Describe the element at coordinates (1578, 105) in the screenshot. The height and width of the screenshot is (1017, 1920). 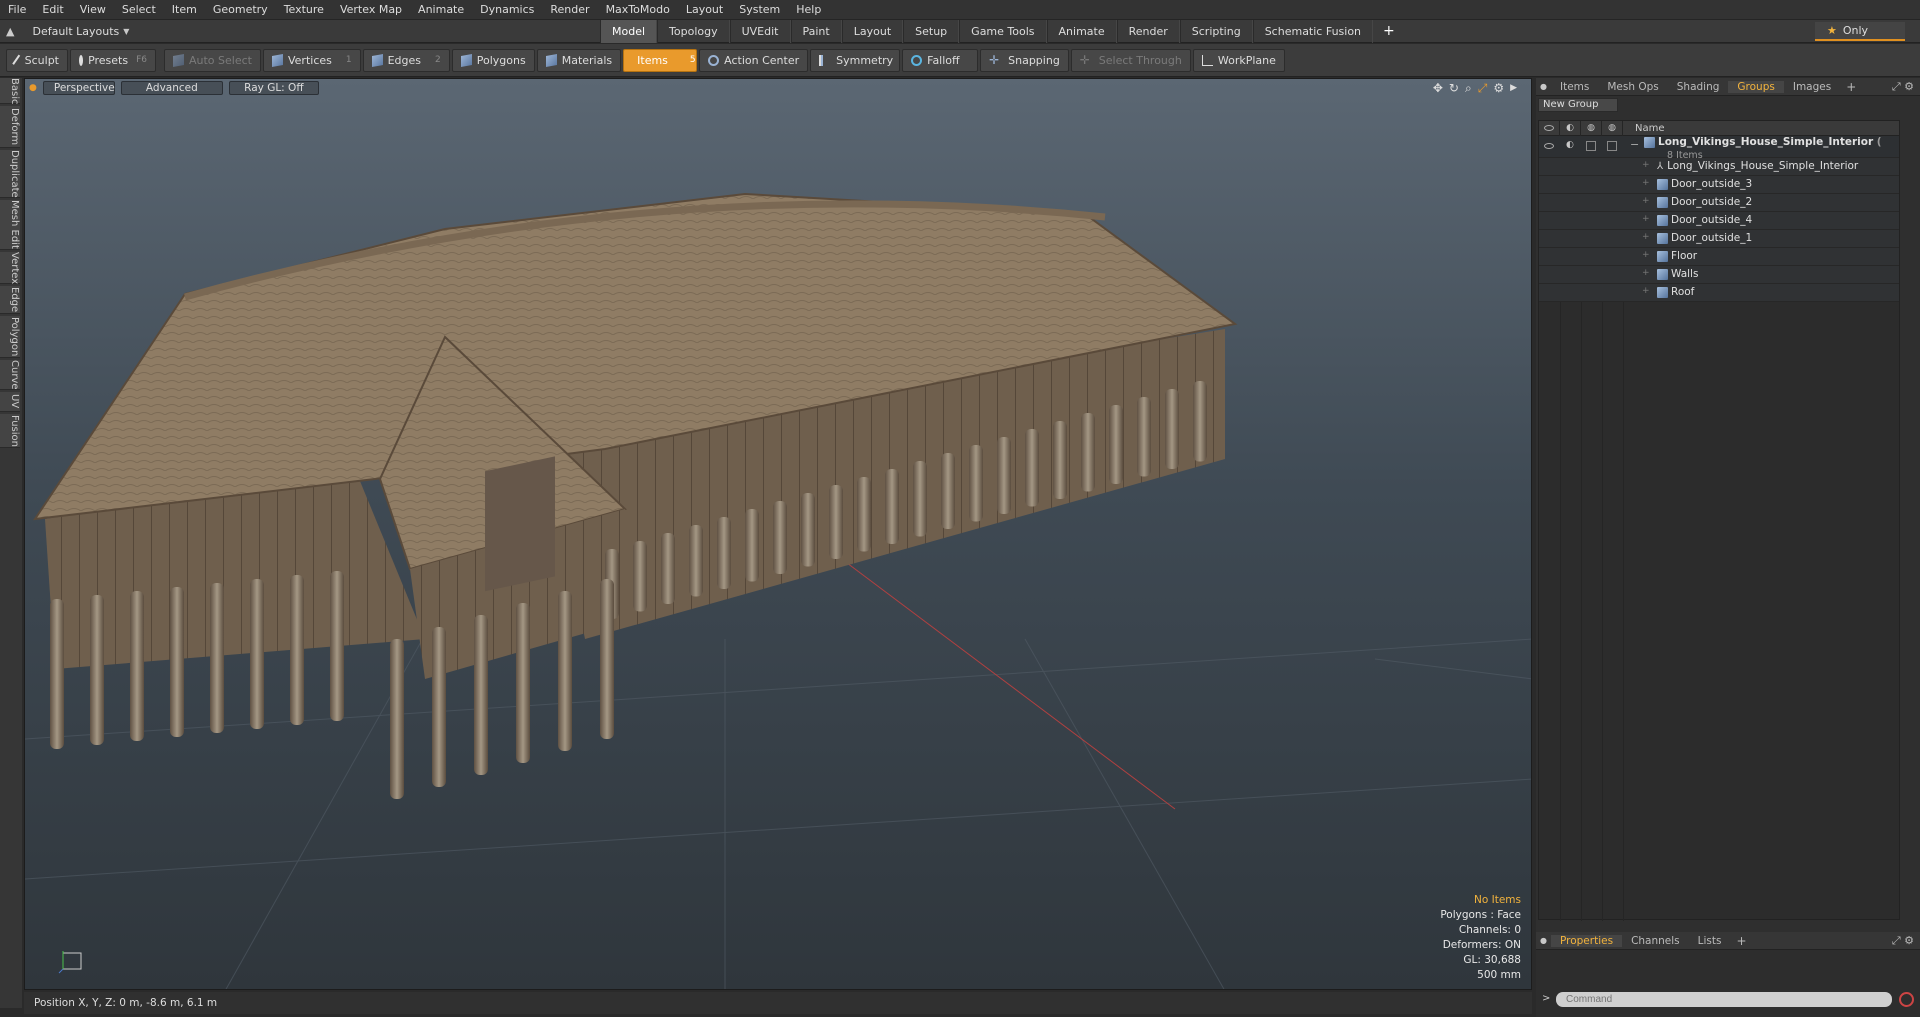
I see `new-group-button: New Group` at that location.